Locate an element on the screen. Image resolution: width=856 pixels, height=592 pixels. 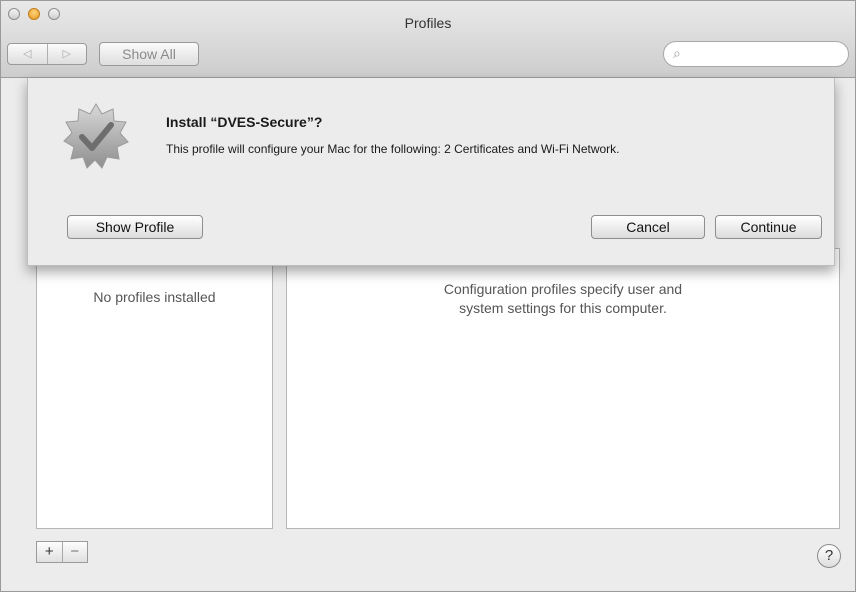
sheet-title: Install “DVES-Secure”? is located at coordinates (244, 122).